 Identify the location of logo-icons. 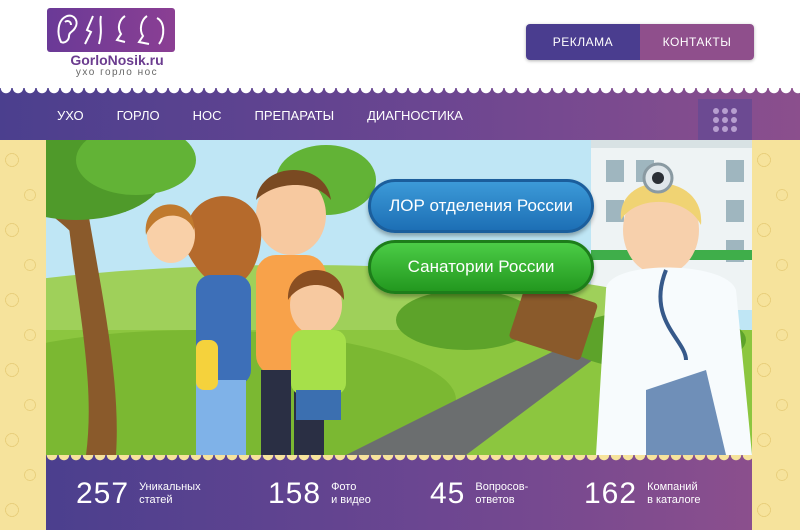
(111, 30).